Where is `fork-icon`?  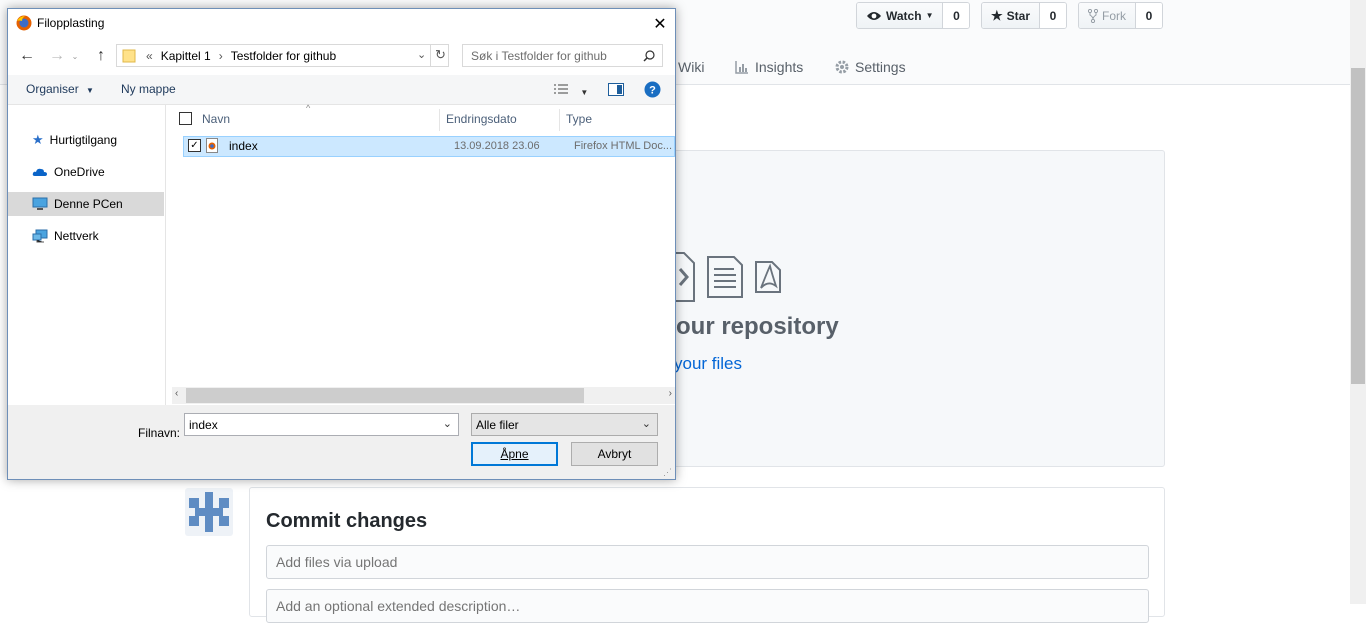 fork-icon is located at coordinates (1093, 15).